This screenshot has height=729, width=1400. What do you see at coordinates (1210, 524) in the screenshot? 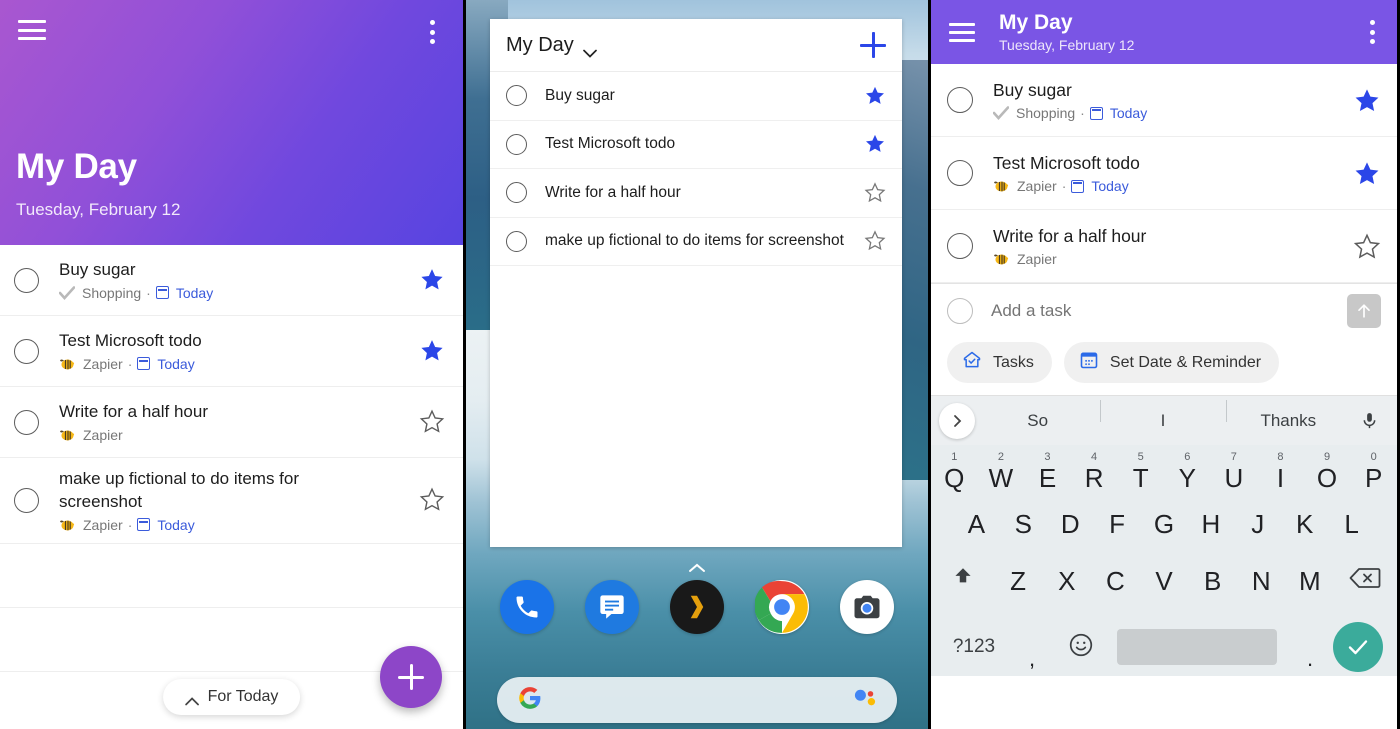
I see `key-h: H` at bounding box center [1210, 524].